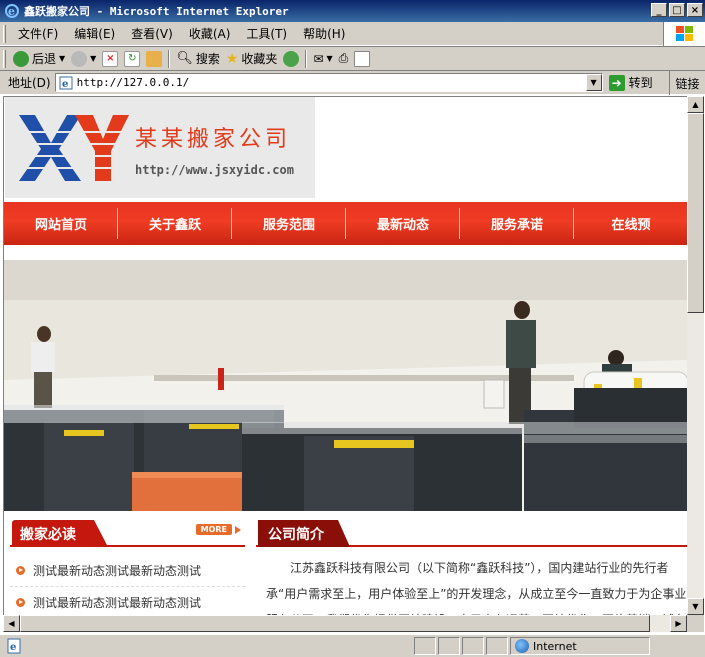  I want to click on media-icon, so click(291, 58).